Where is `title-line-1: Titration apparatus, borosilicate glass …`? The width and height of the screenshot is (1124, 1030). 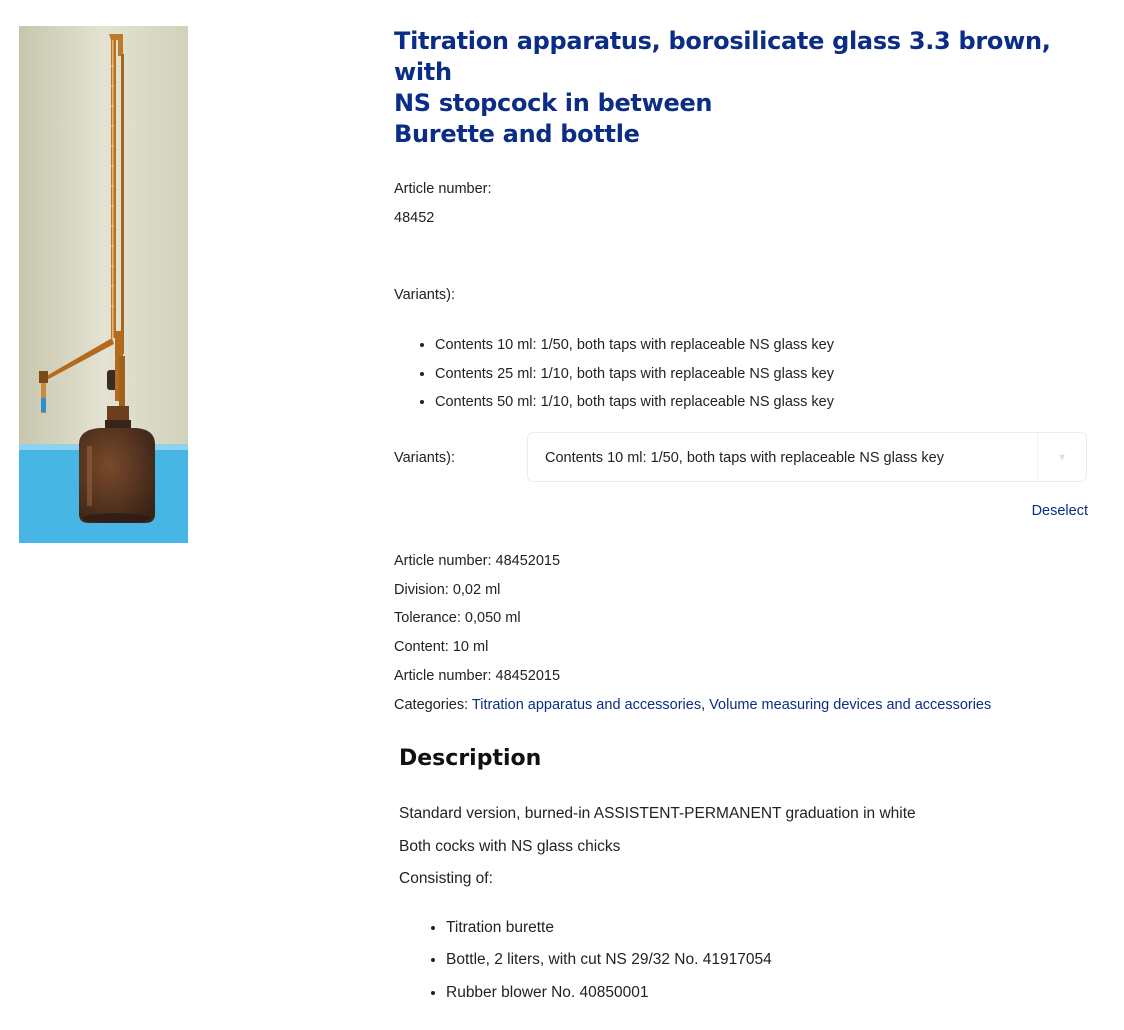 title-line-1: Titration apparatus, borosilicate glass … is located at coordinates (722, 56).